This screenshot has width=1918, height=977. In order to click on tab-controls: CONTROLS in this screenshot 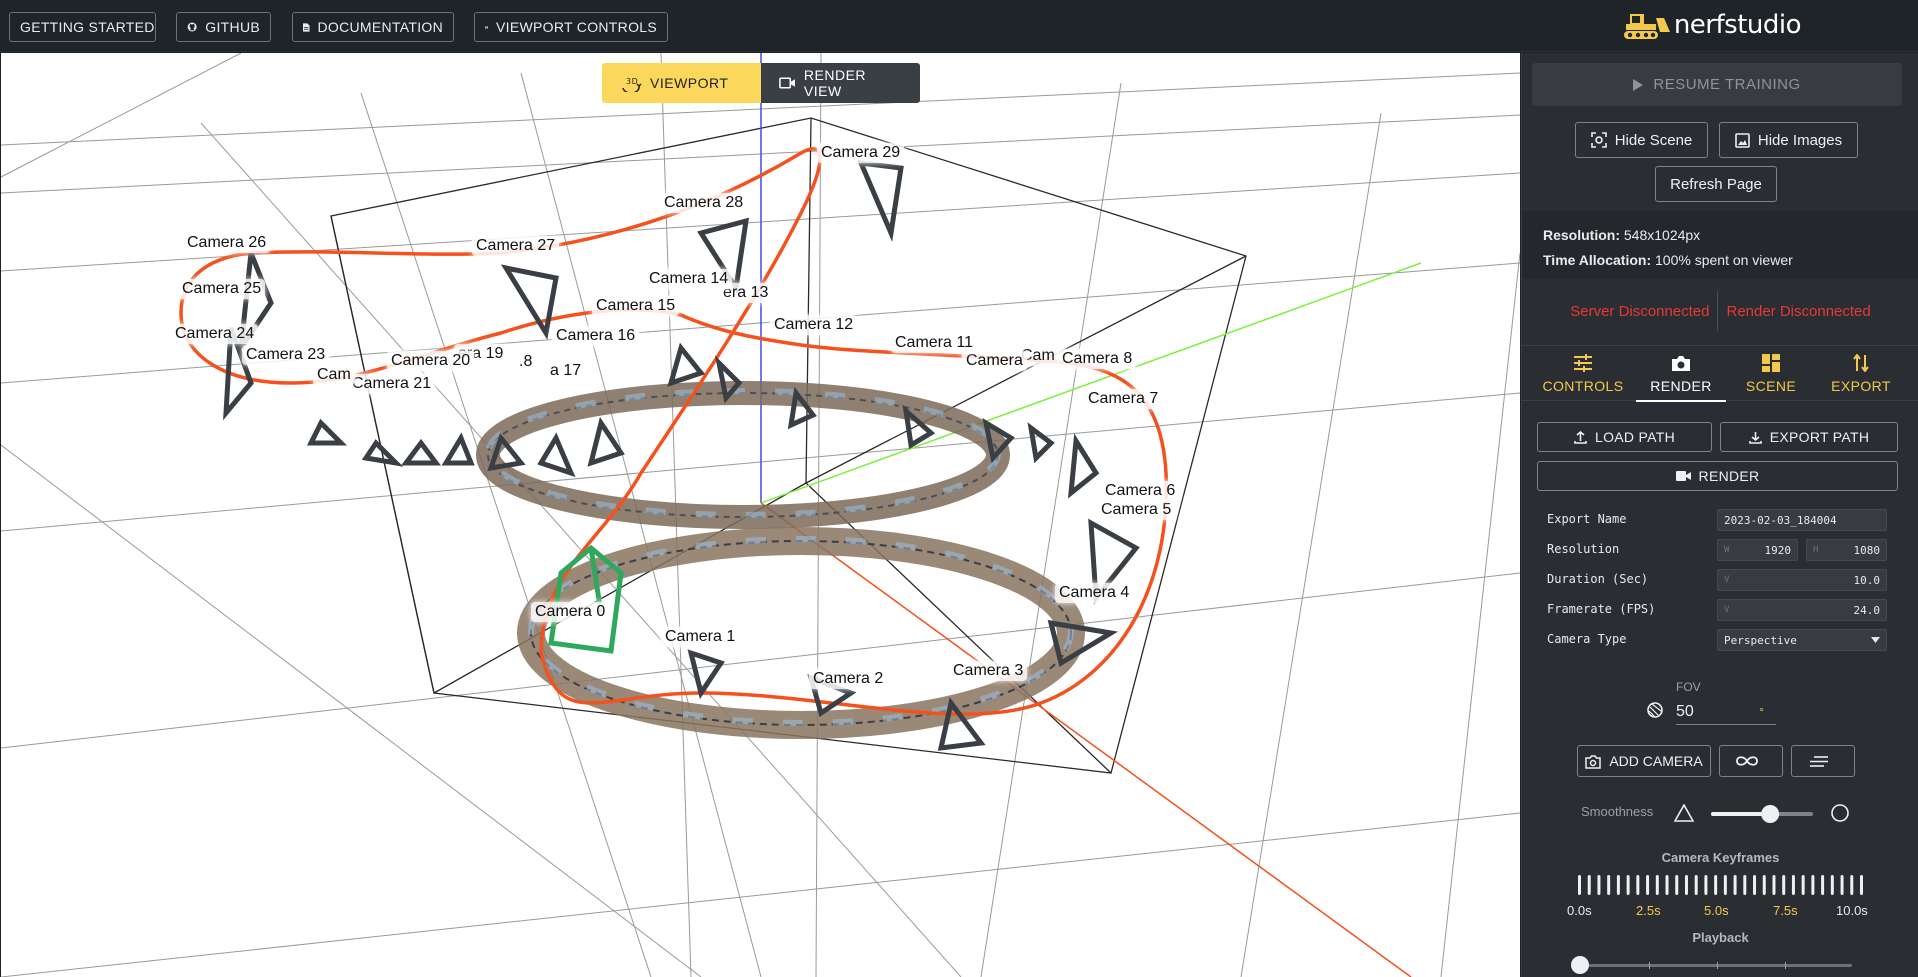, I will do `click(1583, 374)`.